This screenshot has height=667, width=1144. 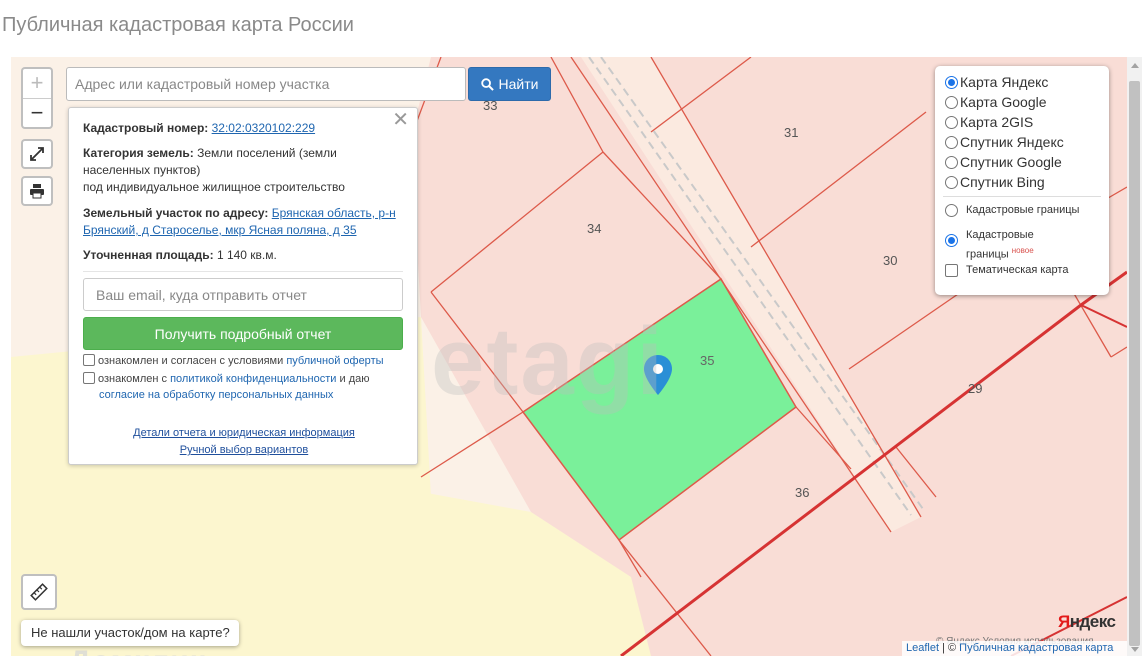 What do you see at coordinates (951, 162) in the screenshot?
I see `layer-google-satellite-radio` at bounding box center [951, 162].